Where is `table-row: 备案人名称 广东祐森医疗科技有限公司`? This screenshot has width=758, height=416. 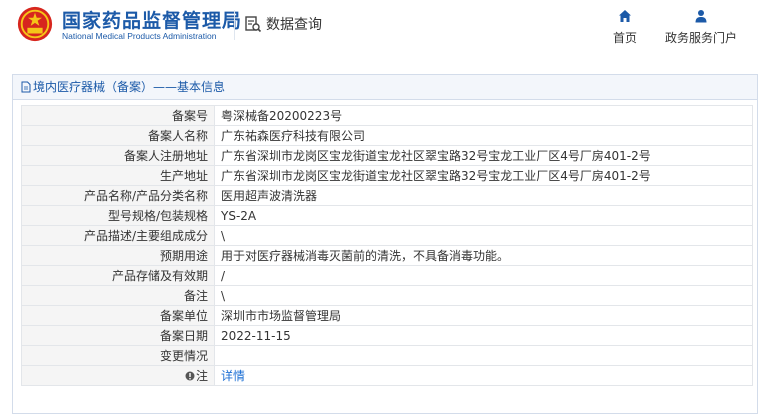 table-row: 备案人名称 广东祐森医疗科技有限公司 is located at coordinates (387, 135).